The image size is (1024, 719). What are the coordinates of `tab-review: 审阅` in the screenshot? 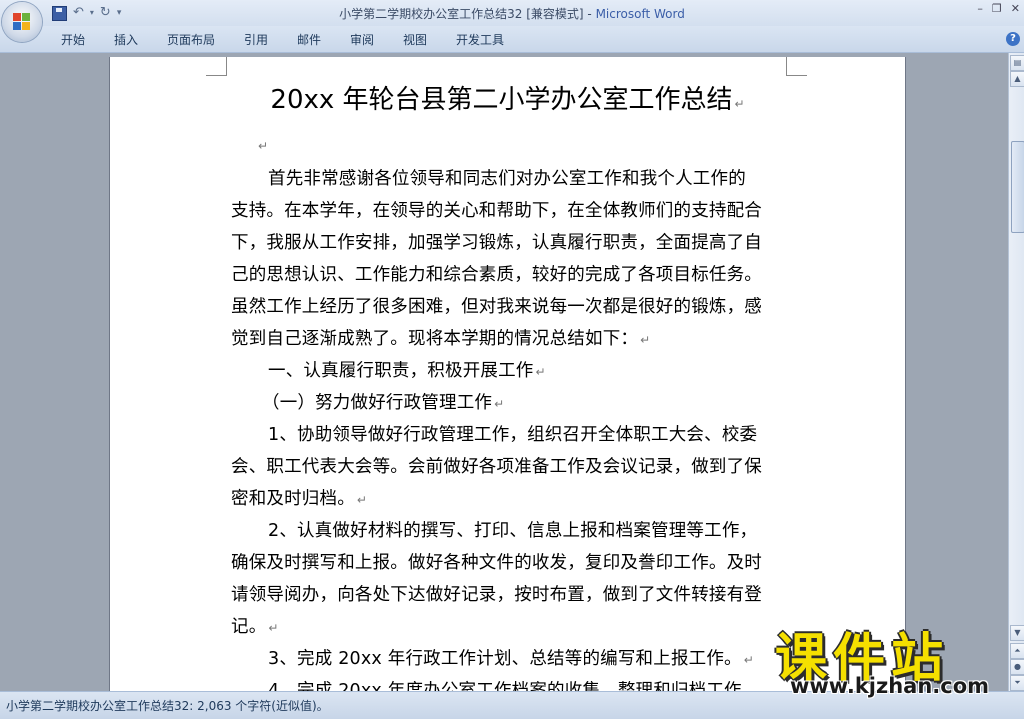 It's located at (362, 39).